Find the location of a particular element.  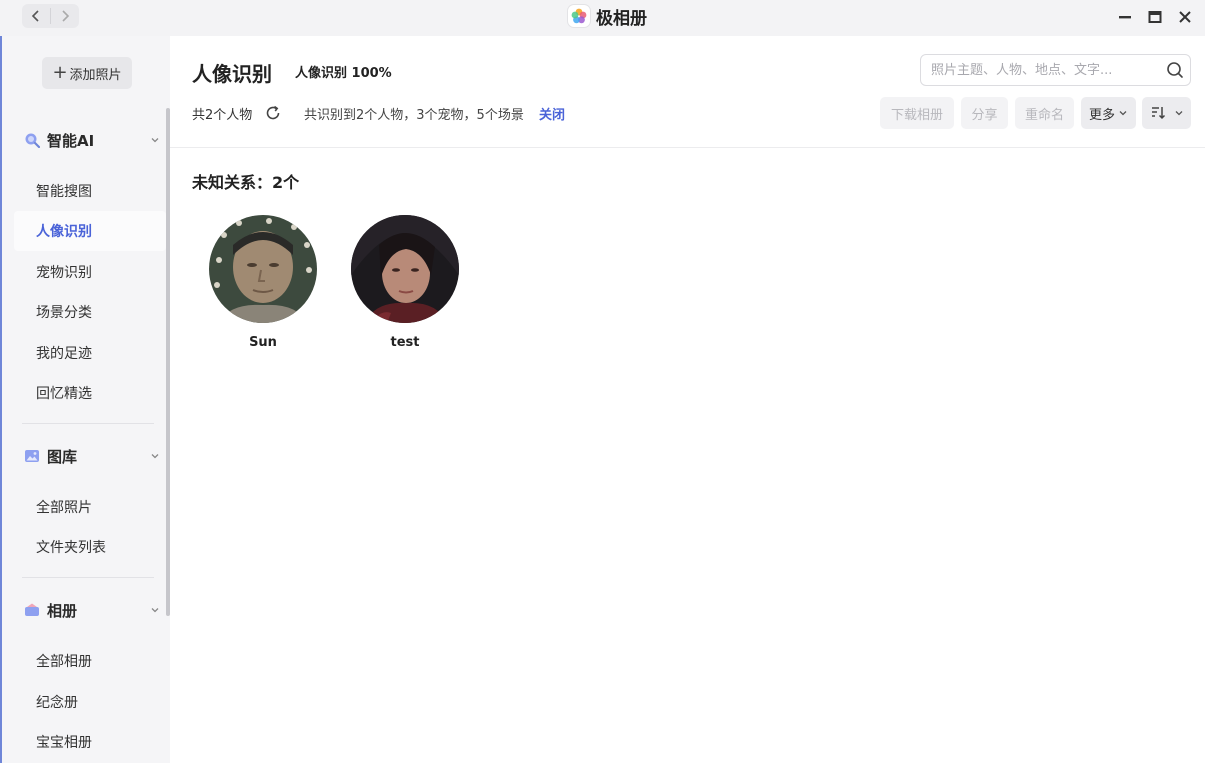

rename-button: 重命名 is located at coordinates (1044, 113).